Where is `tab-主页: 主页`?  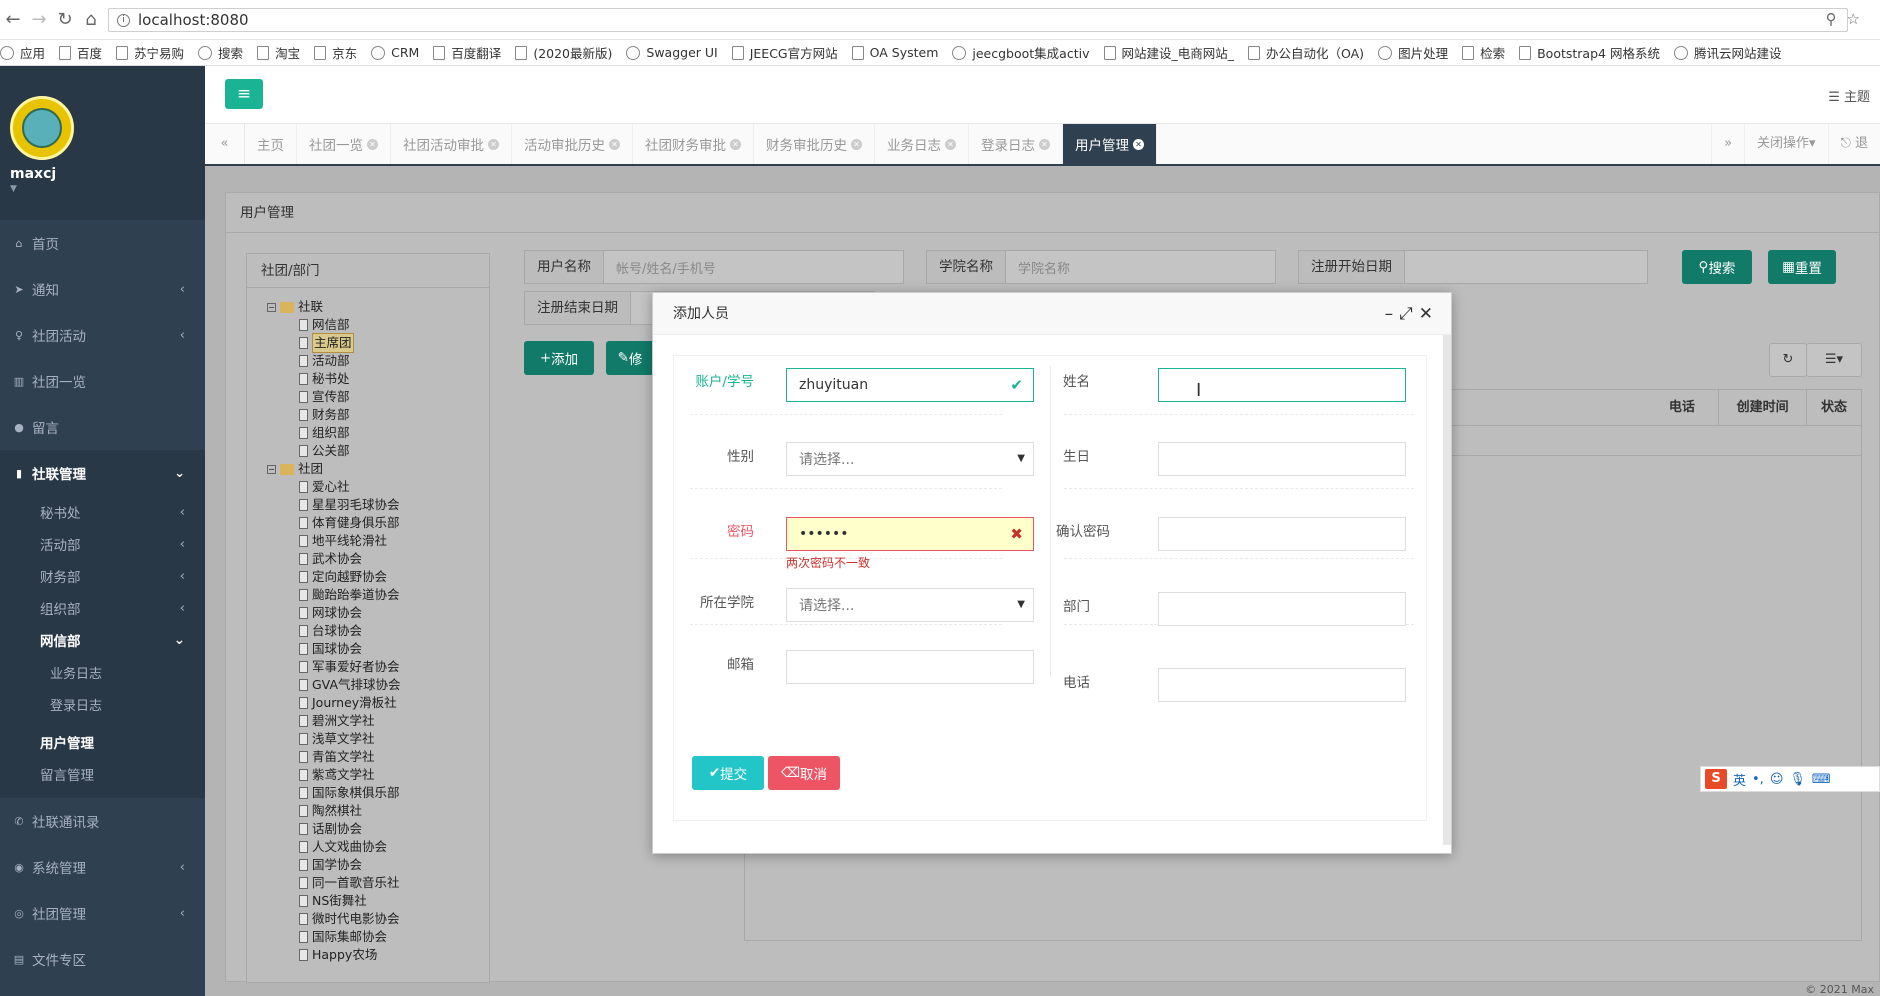
tab-主页: 主页 is located at coordinates (271, 144).